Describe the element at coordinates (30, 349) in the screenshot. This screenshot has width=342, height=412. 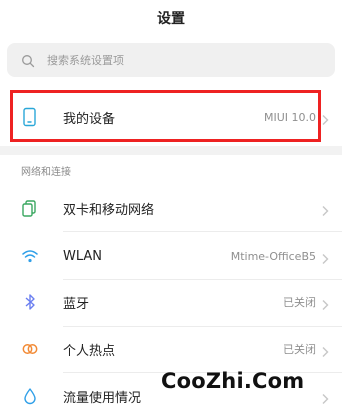
I see `hotspot-icon` at that location.